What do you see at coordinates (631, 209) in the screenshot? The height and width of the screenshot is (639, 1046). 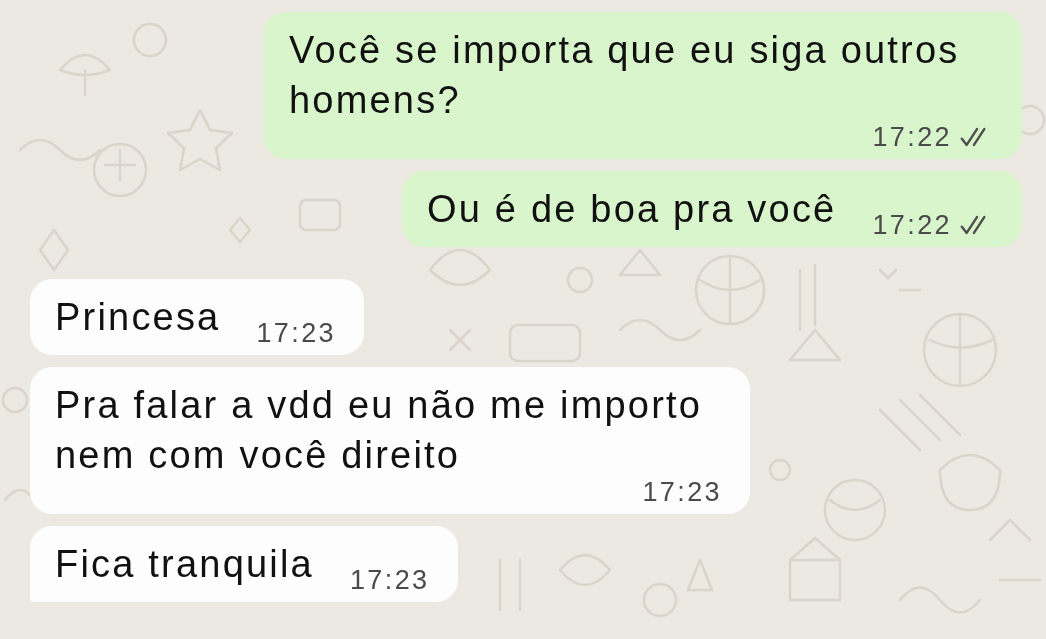 I see `message-text: Ou é de boa pra você` at bounding box center [631, 209].